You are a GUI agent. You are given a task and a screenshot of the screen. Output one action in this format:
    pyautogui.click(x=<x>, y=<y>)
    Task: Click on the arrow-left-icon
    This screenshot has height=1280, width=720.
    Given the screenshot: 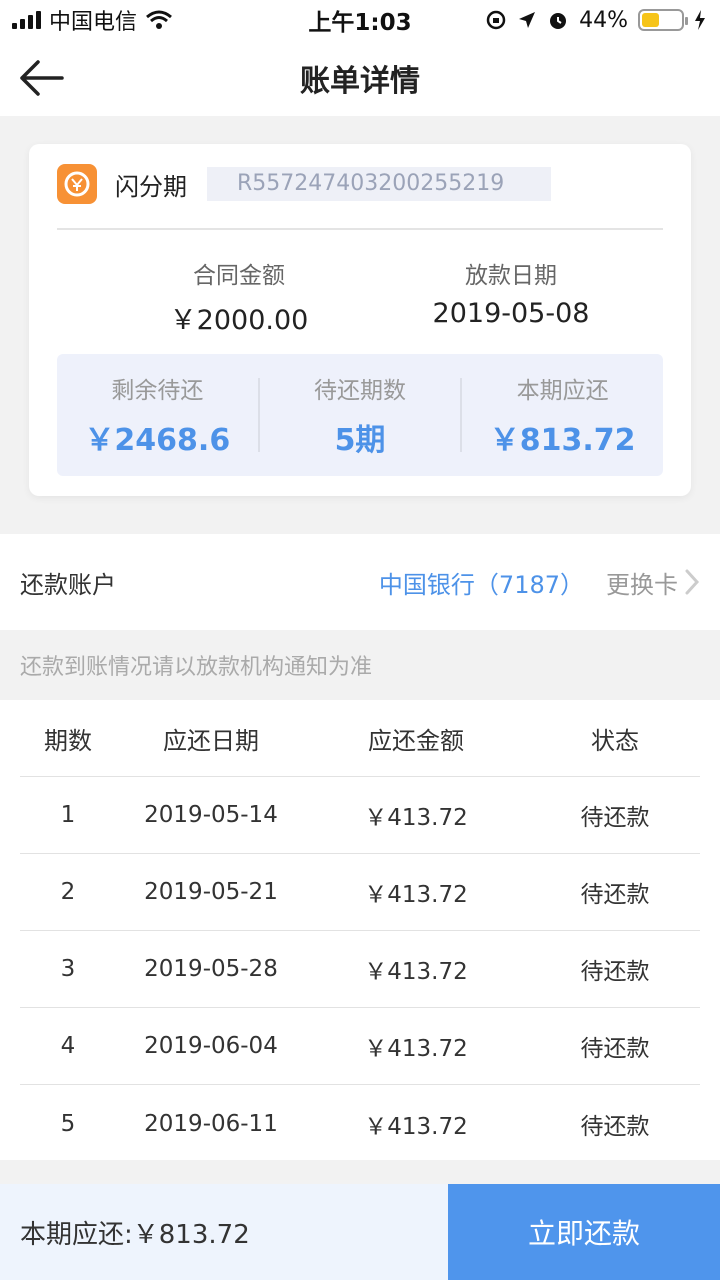 What is the action you would take?
    pyautogui.click(x=42, y=78)
    